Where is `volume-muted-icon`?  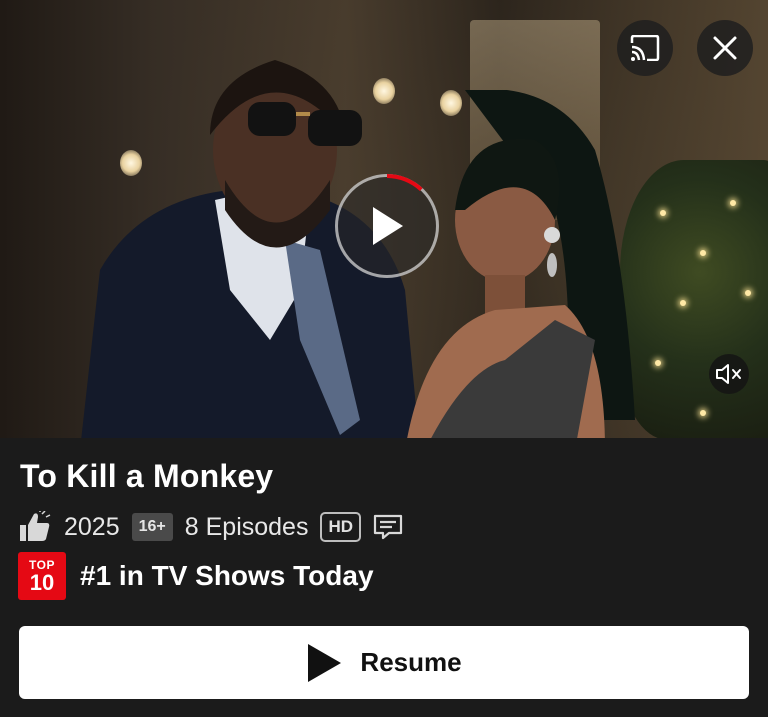 volume-muted-icon is located at coordinates (728, 374).